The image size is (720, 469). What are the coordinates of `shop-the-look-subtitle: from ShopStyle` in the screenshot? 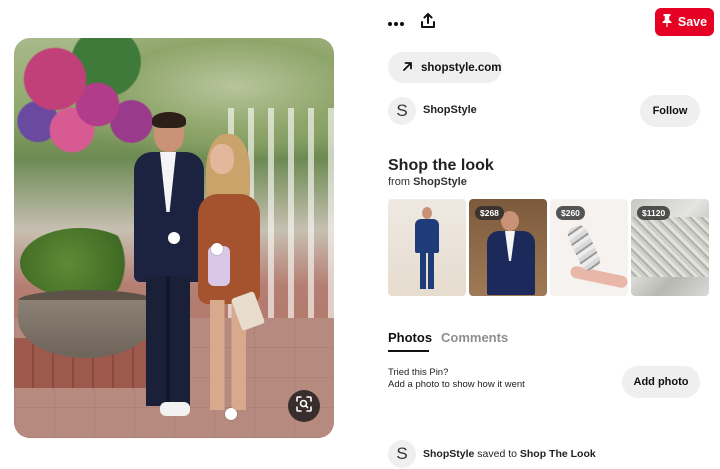 It's located at (427, 182).